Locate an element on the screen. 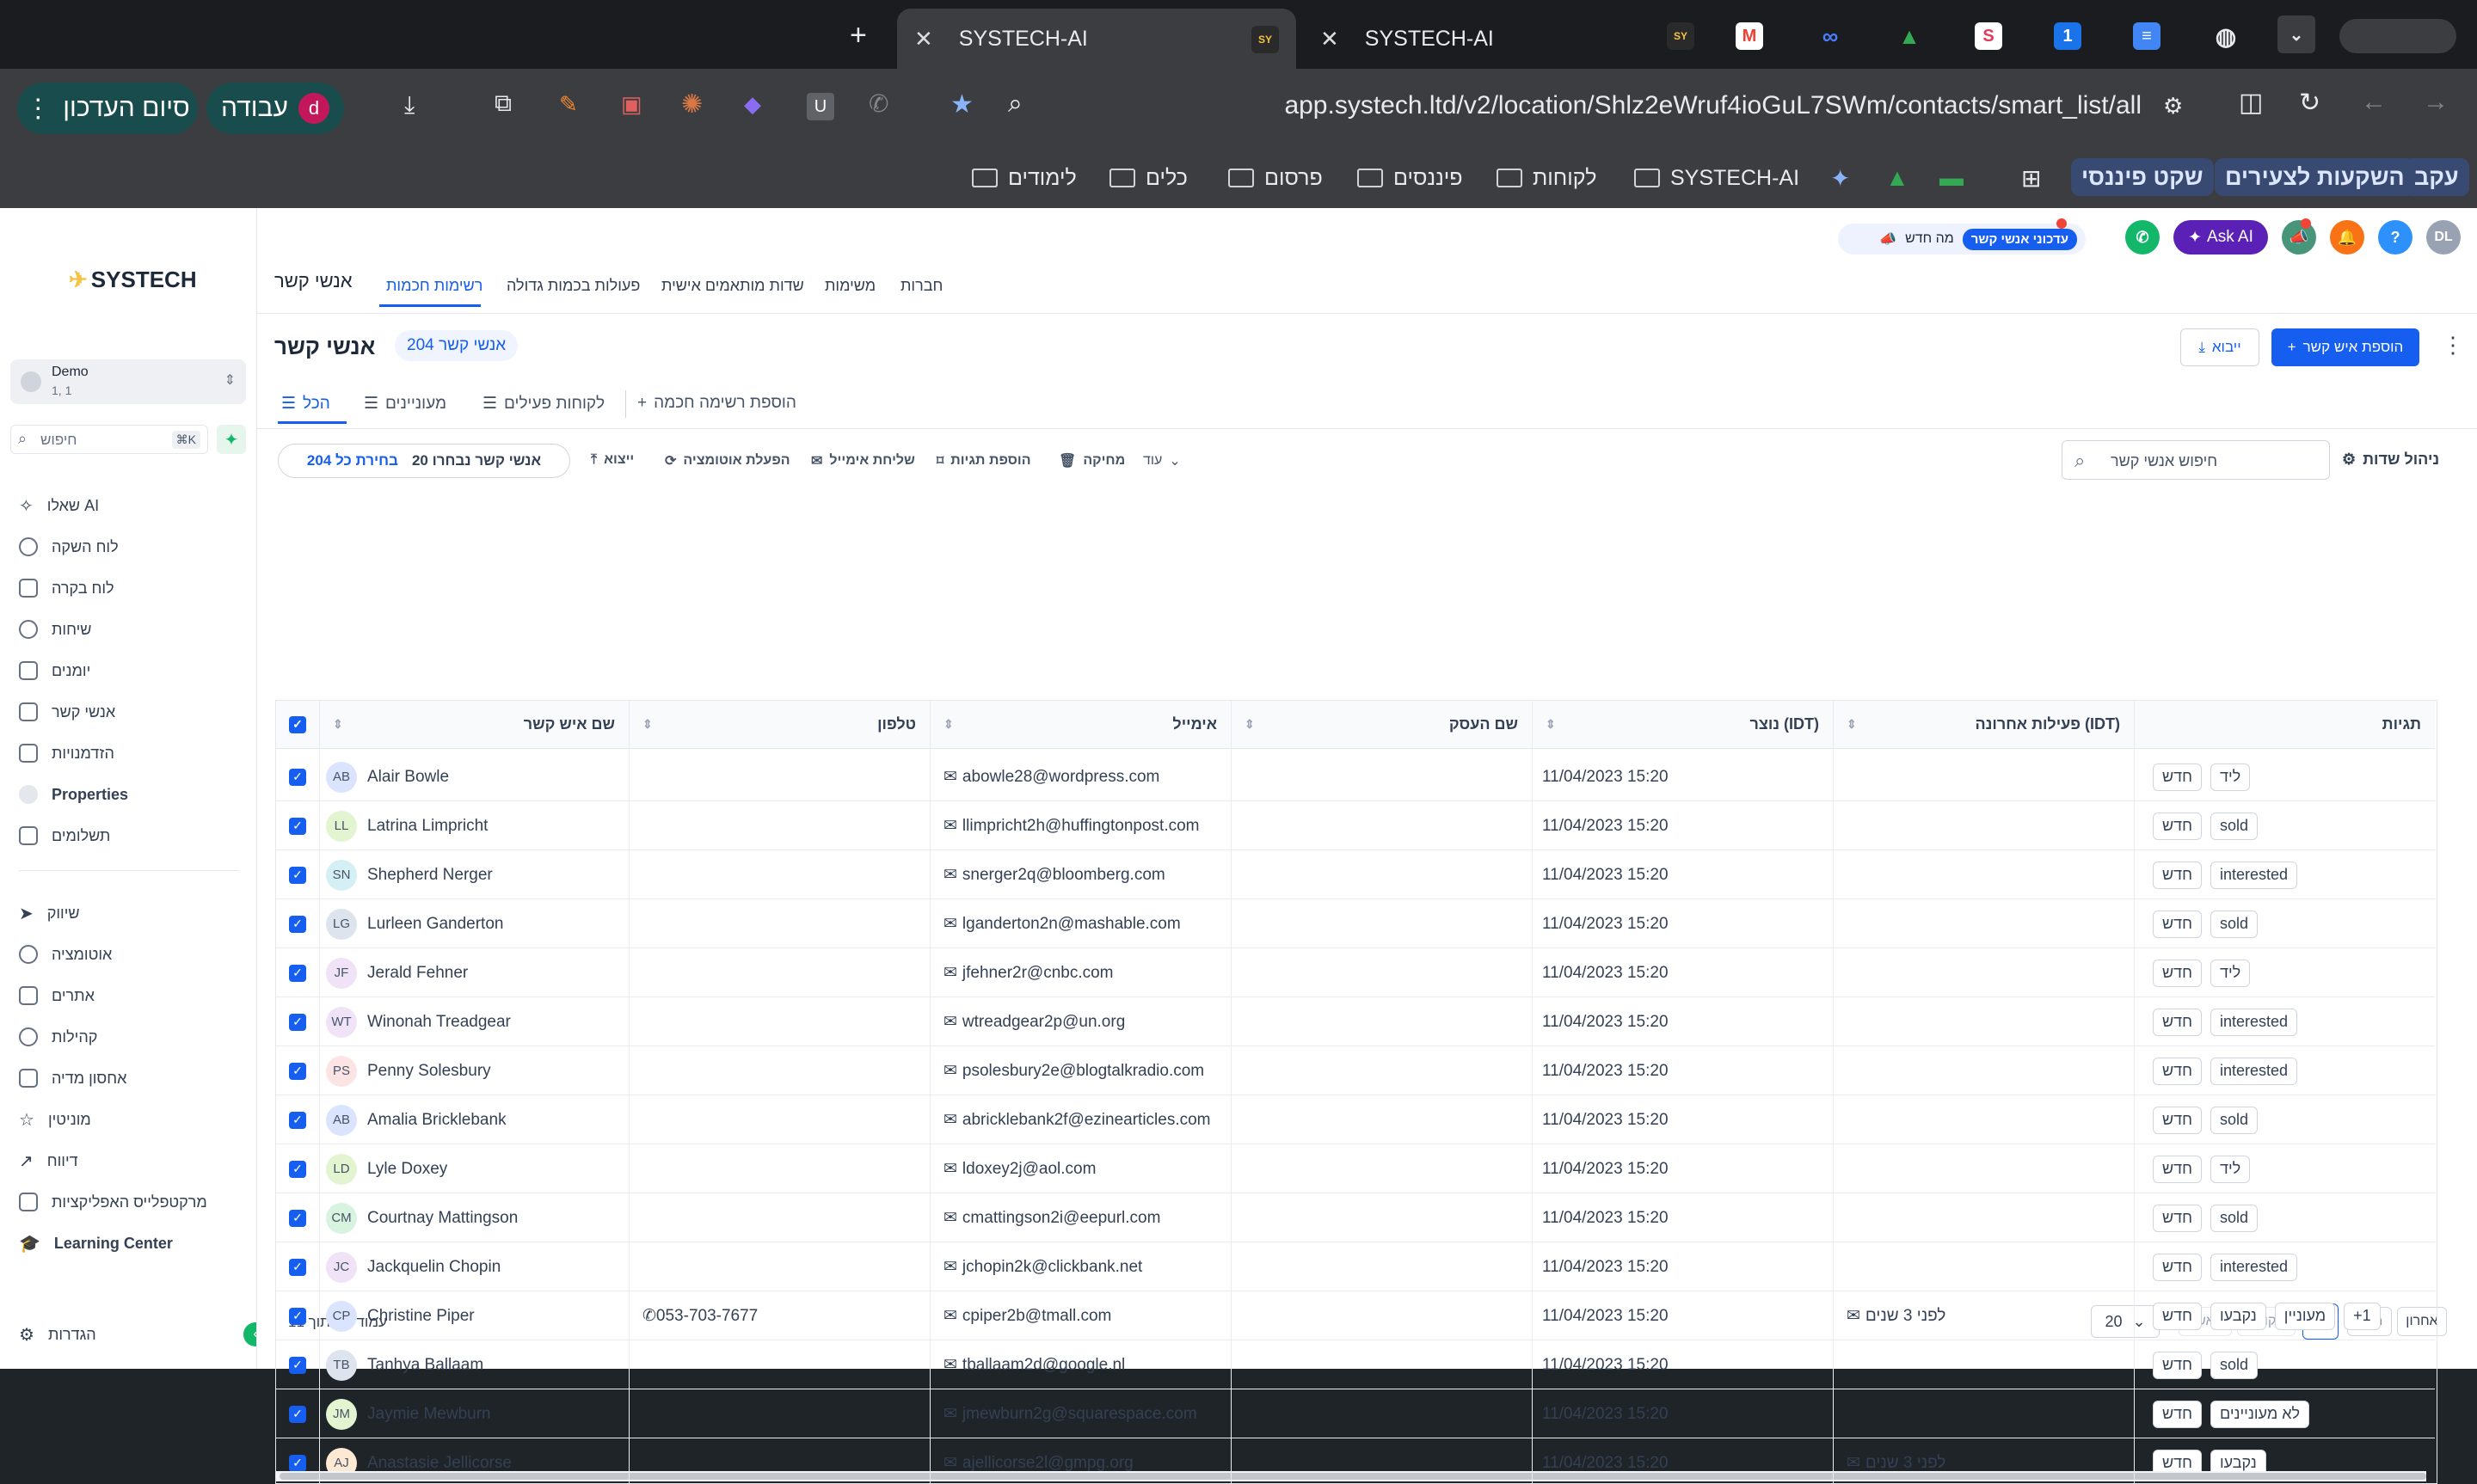 This screenshot has height=1484, width=2477. meta-icon: ∞ is located at coordinates (1830, 36).